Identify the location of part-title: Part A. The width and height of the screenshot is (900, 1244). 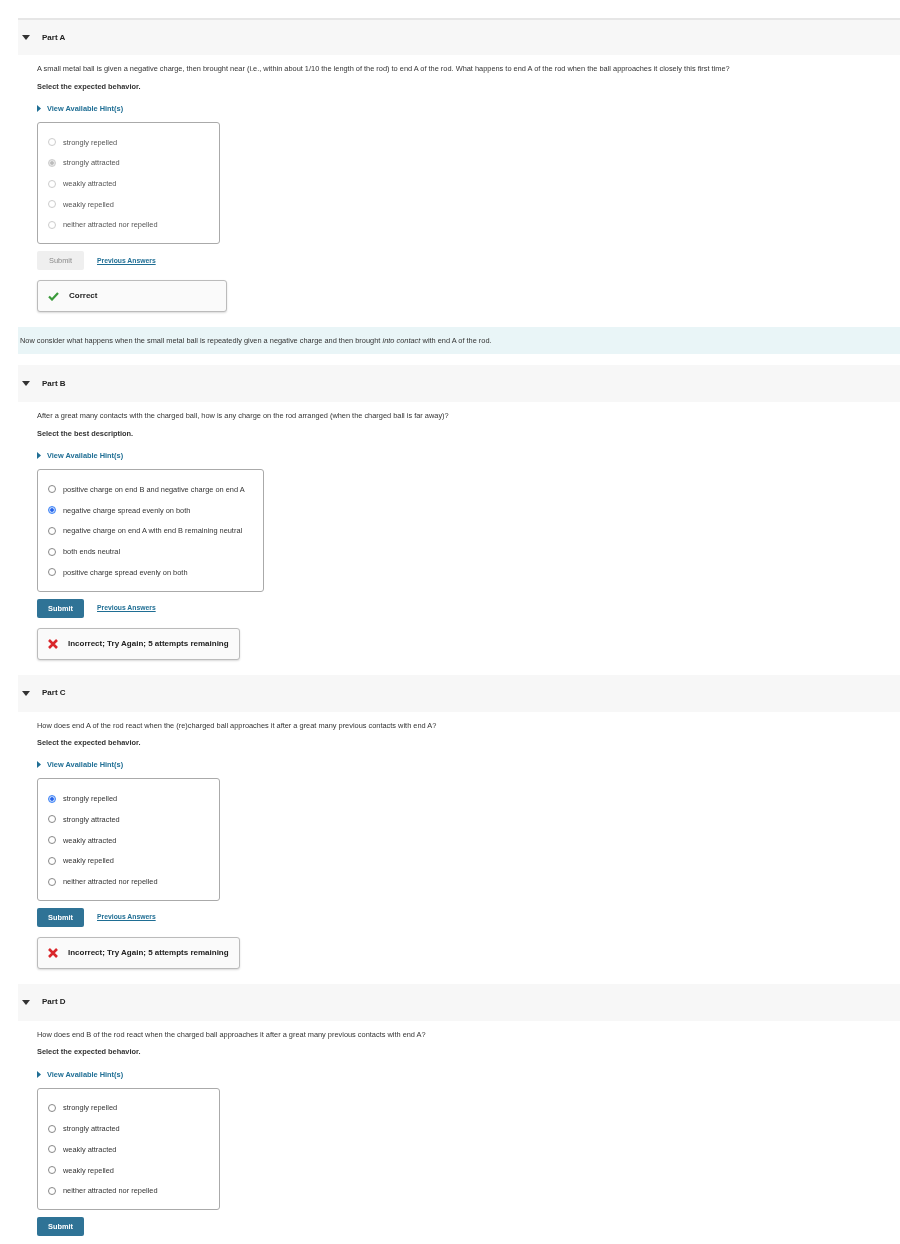
(54, 37).